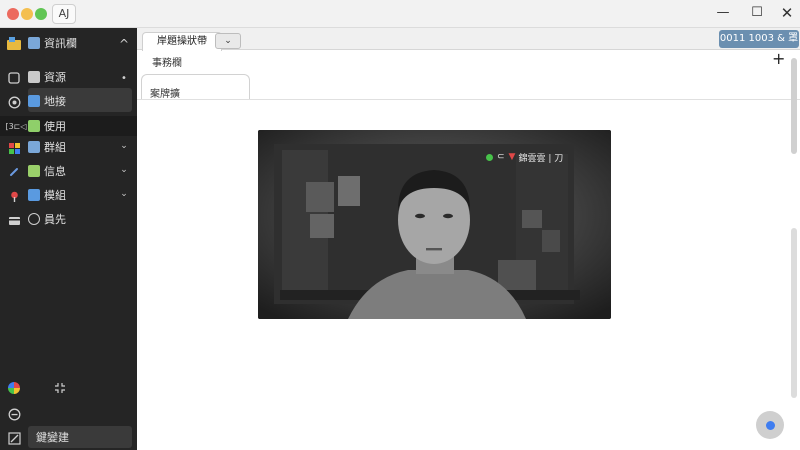 The width and height of the screenshot is (800, 450). What do you see at coordinates (14, 388) in the screenshot?
I see `pinwheel-icon` at bounding box center [14, 388].